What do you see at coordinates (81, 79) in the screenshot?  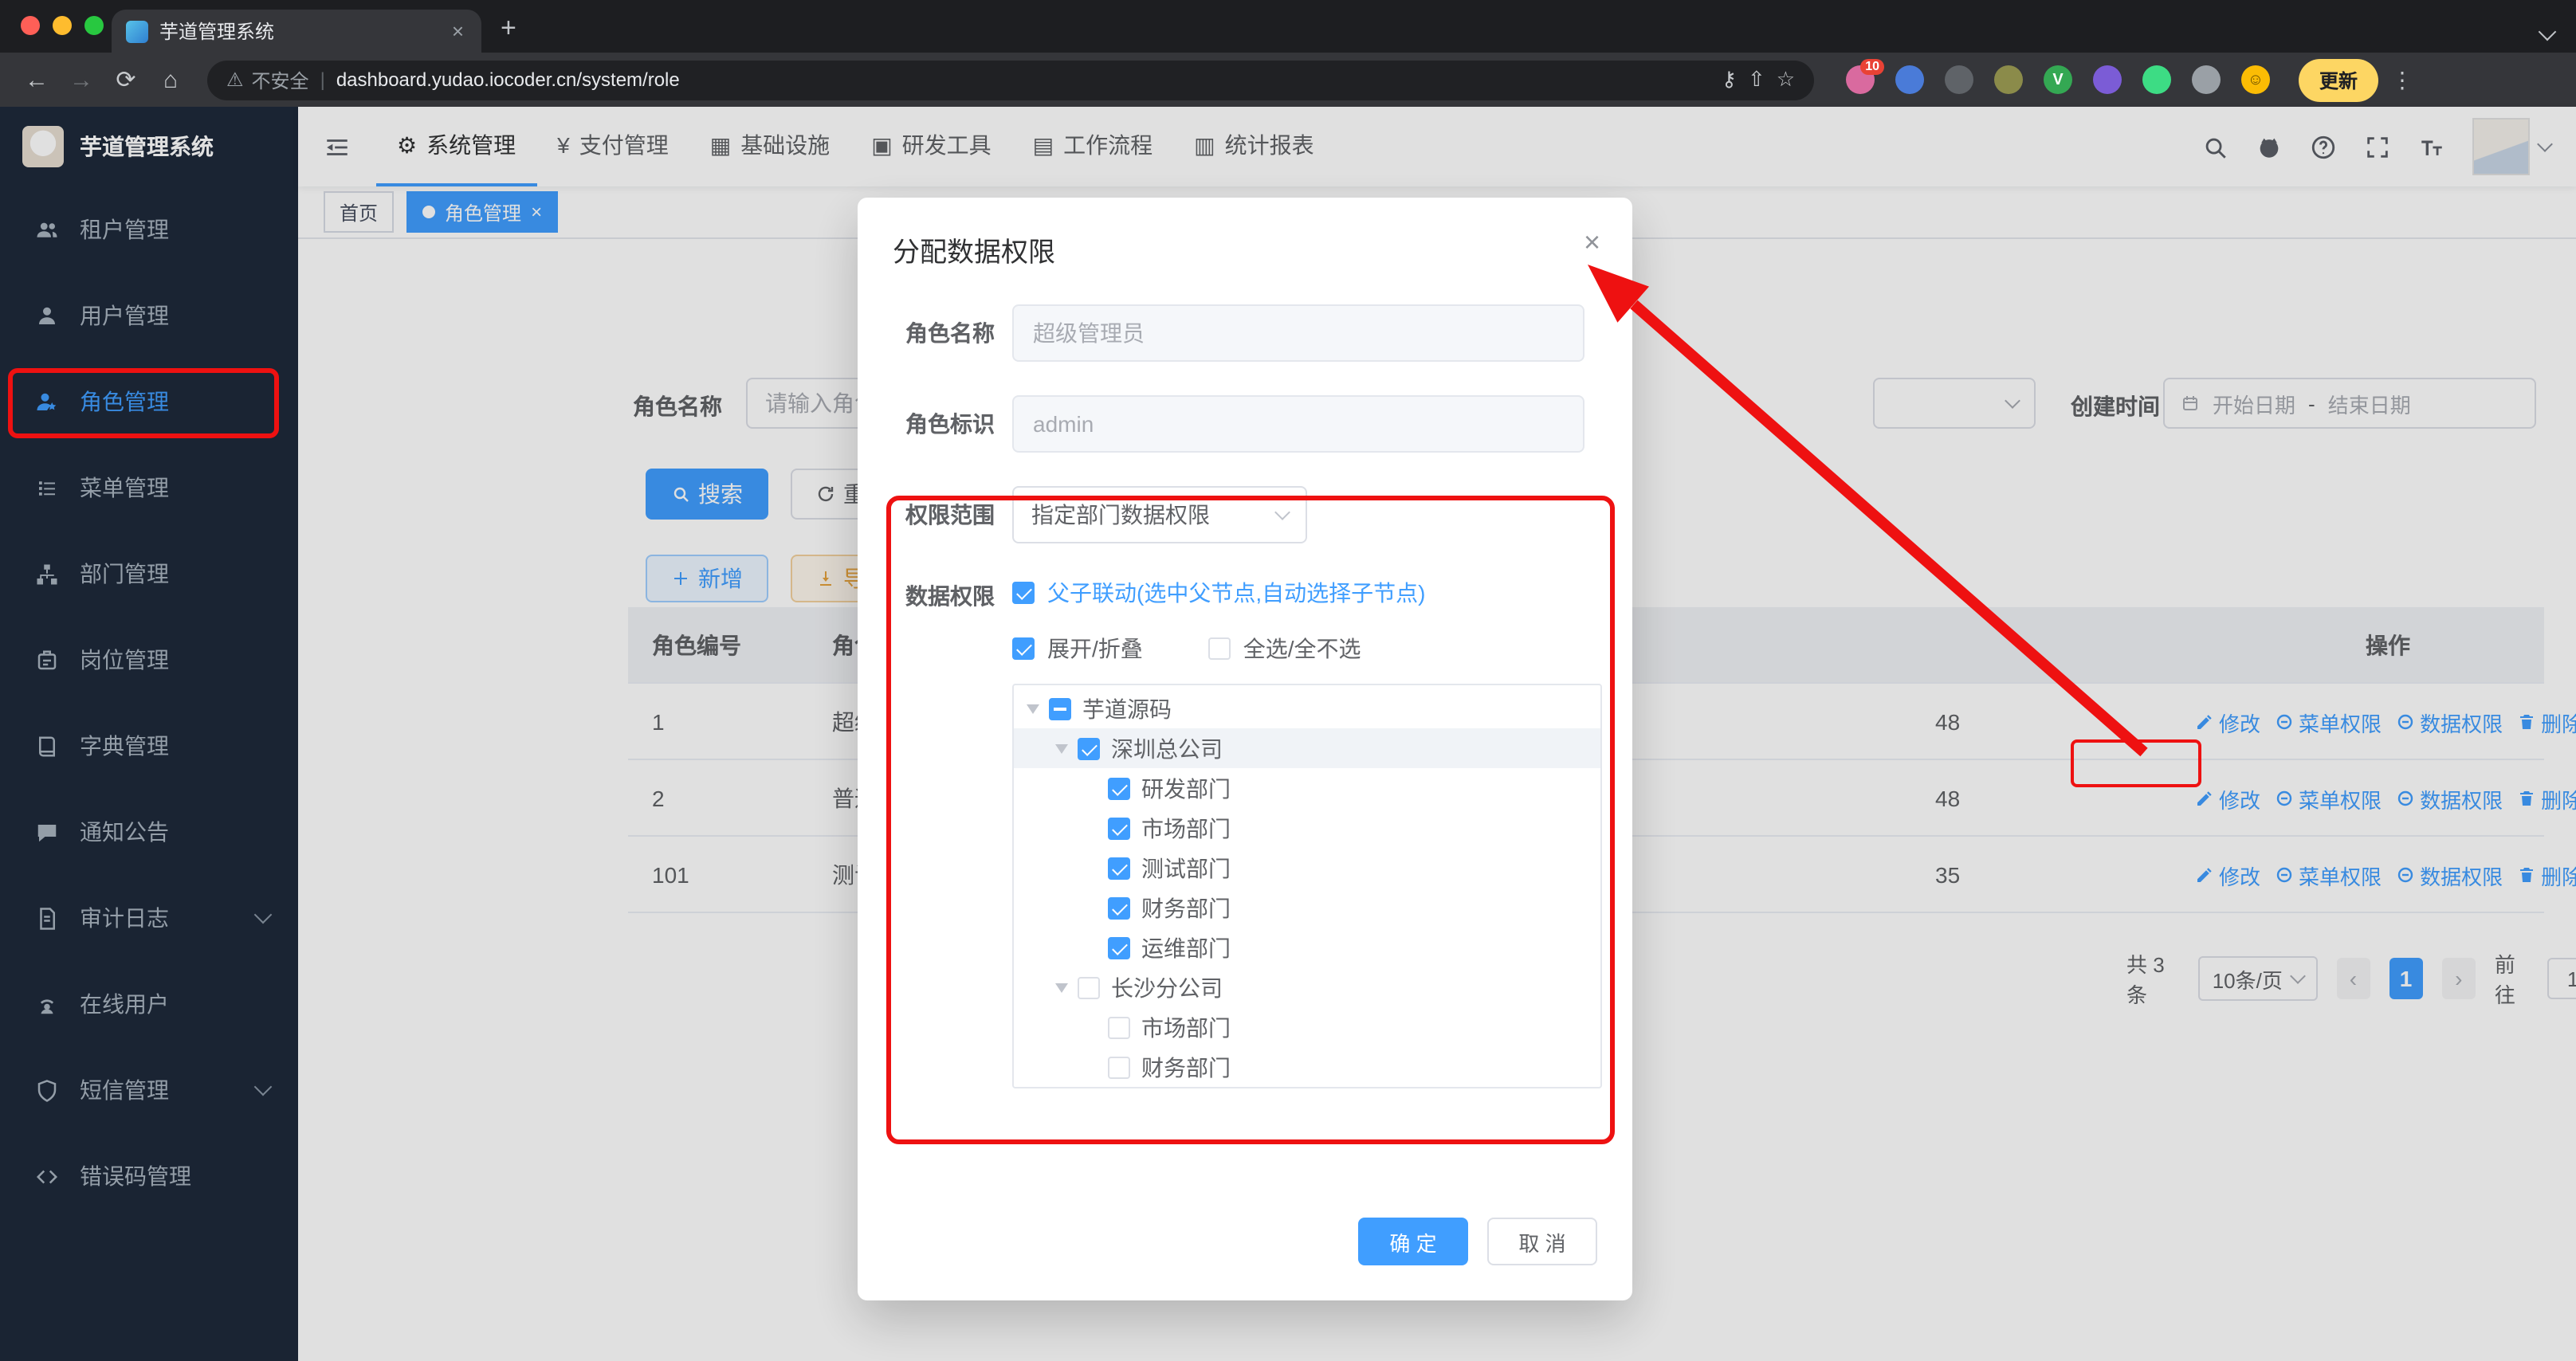 I see `forward-icon: →` at bounding box center [81, 79].